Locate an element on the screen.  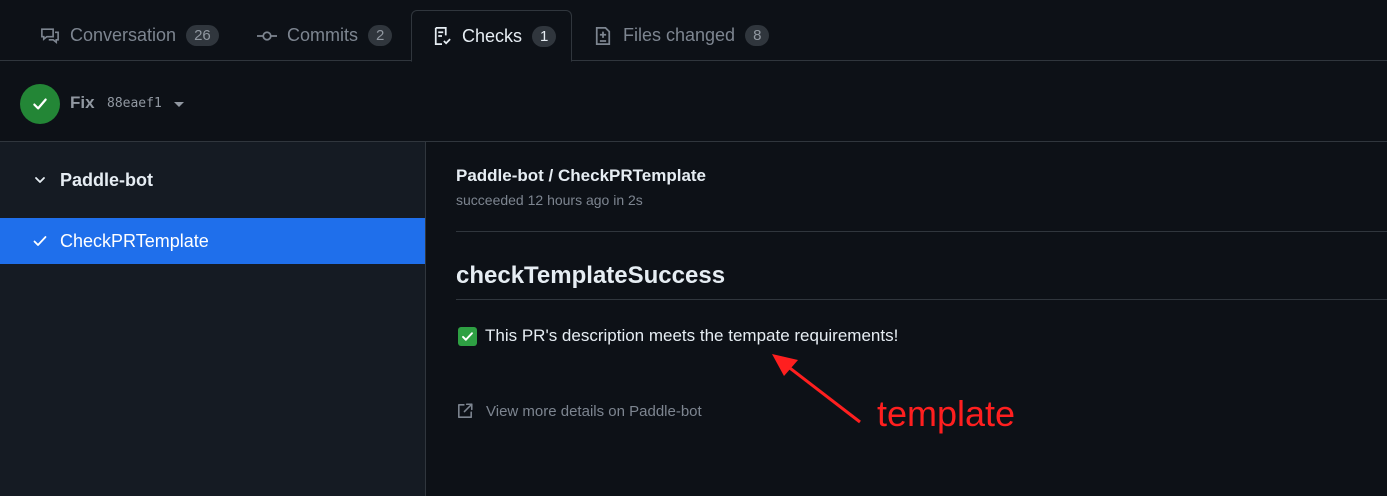
checklist-icon is located at coordinates (442, 36).